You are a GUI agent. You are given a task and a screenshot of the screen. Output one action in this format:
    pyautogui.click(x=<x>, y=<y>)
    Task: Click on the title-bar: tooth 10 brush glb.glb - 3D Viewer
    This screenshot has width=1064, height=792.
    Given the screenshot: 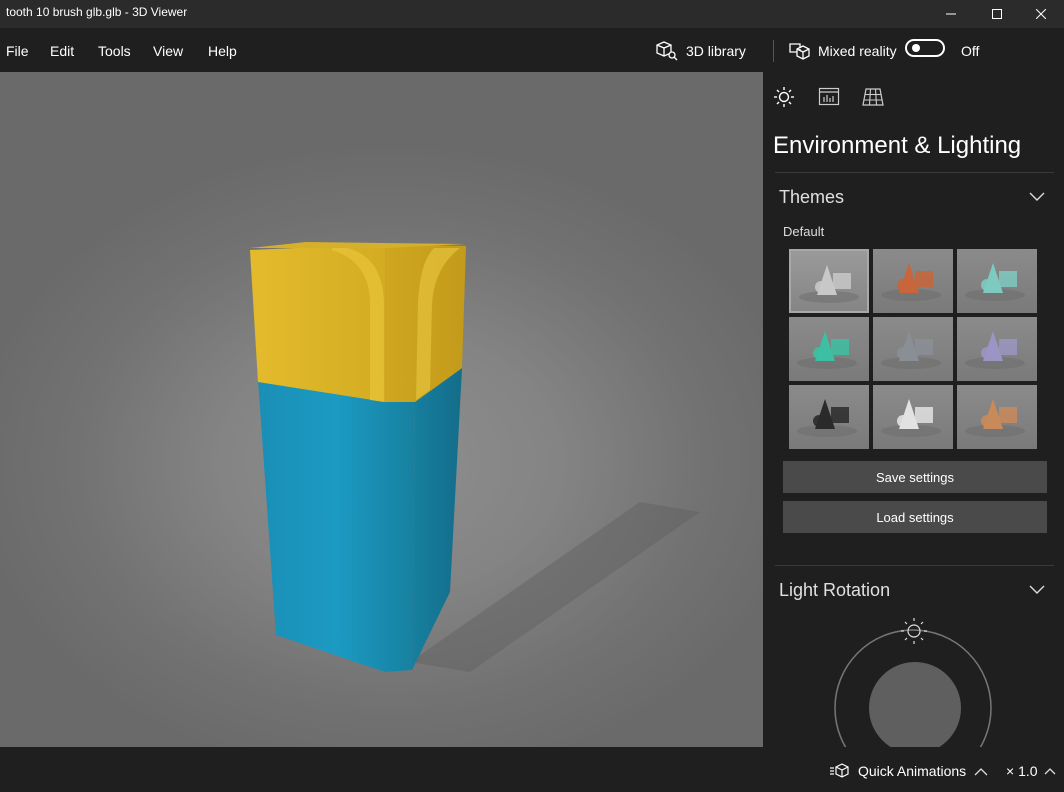 What is the action you would take?
    pyautogui.click(x=532, y=14)
    